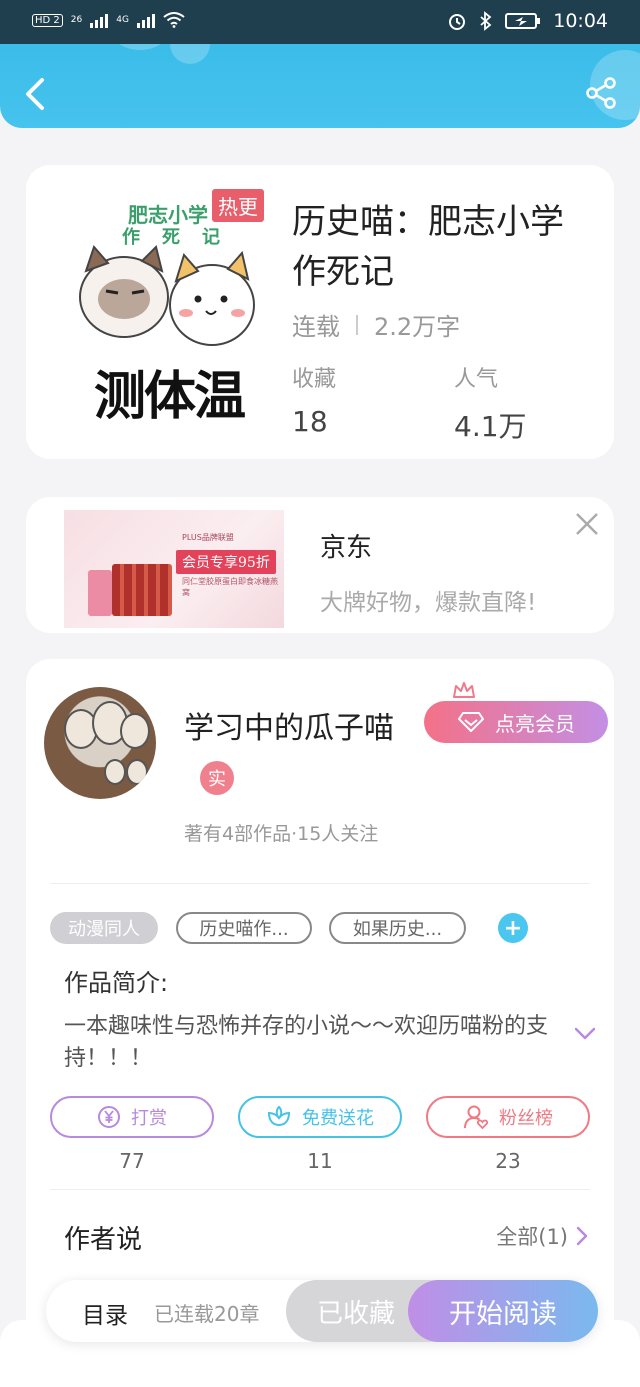  Describe the element at coordinates (105, 1313) in the screenshot. I see `toc-button: 目录` at that location.